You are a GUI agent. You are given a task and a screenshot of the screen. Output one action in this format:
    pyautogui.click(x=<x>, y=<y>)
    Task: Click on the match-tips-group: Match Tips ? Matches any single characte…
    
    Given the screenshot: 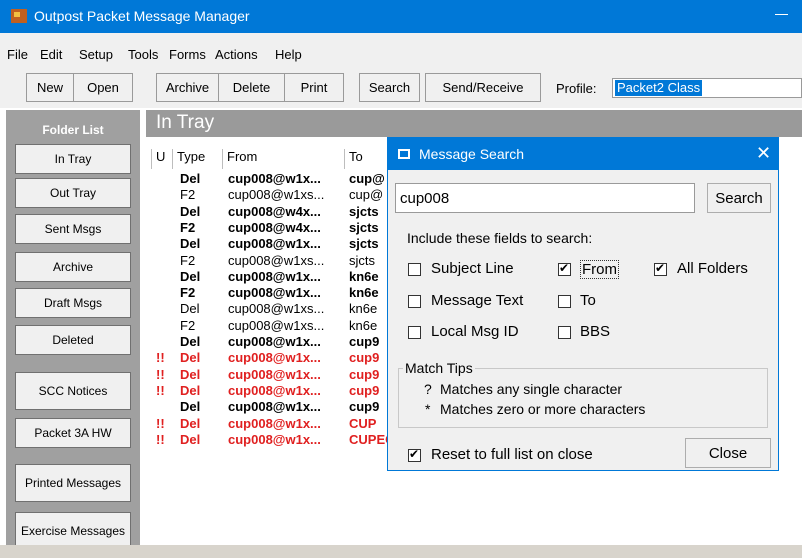 What is the action you would take?
    pyautogui.click(x=583, y=394)
    